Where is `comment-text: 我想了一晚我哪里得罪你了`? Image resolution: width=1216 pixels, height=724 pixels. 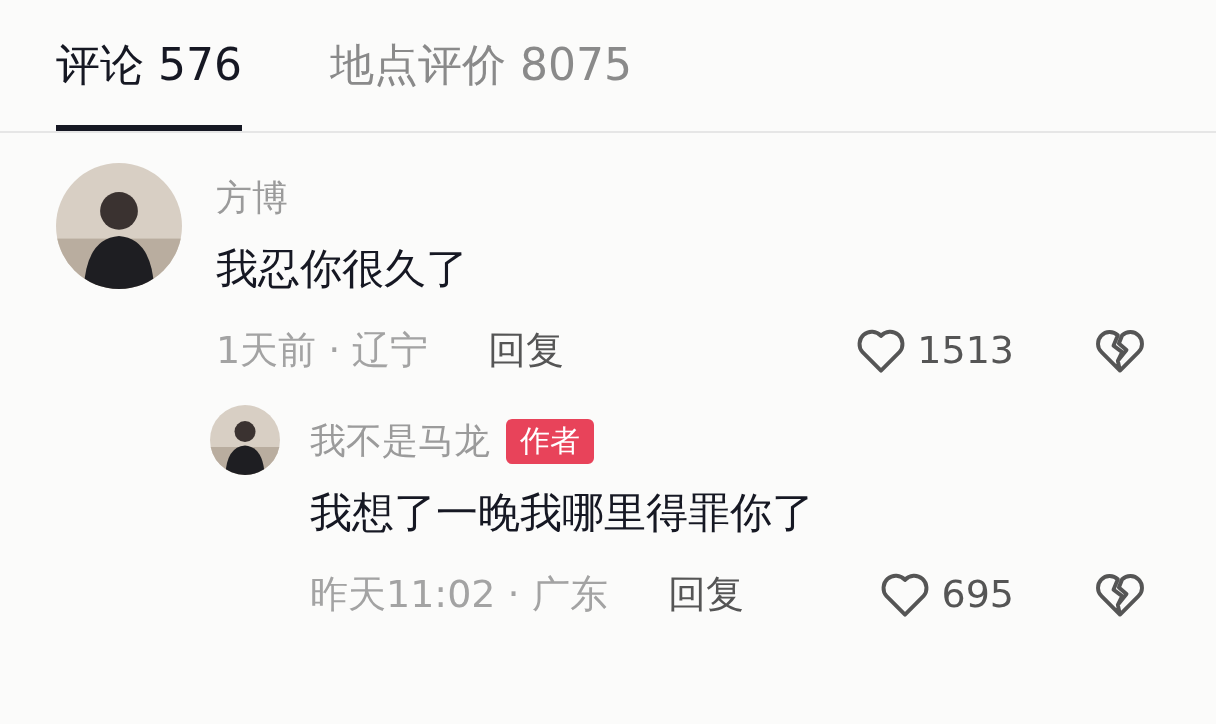 comment-text: 我想了一晚我哪里得罪你了 is located at coordinates (562, 513).